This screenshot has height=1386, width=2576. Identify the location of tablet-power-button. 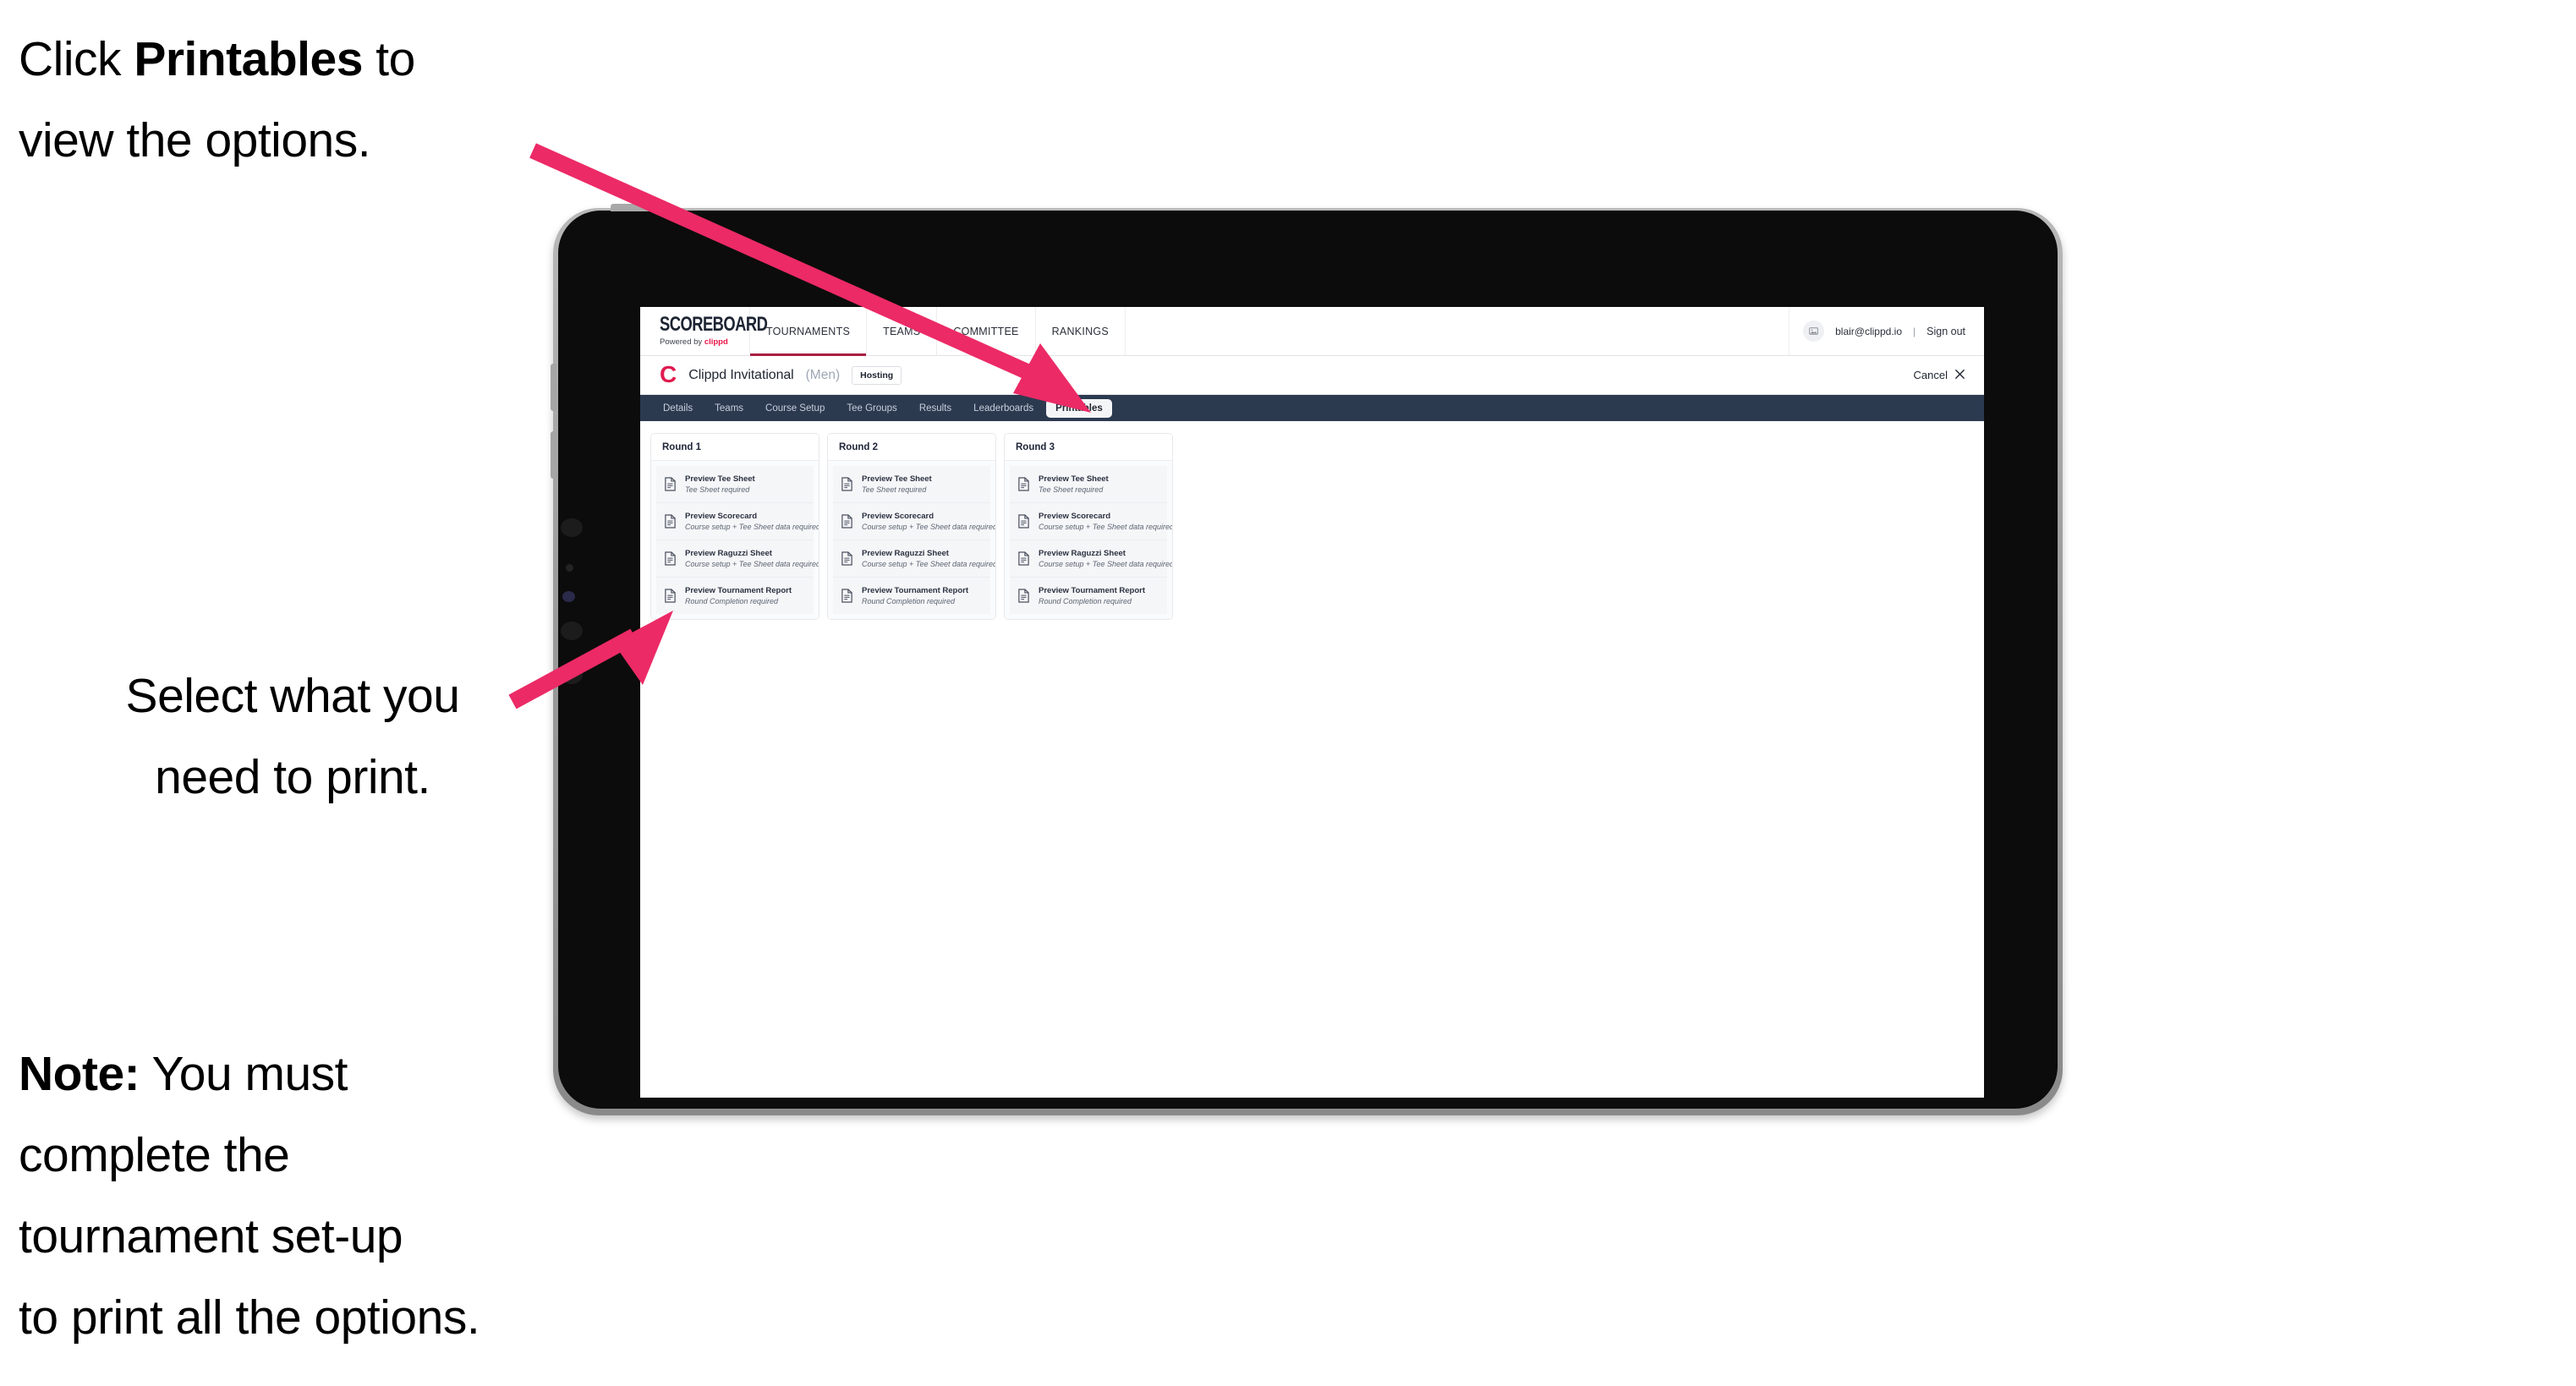
(635, 207).